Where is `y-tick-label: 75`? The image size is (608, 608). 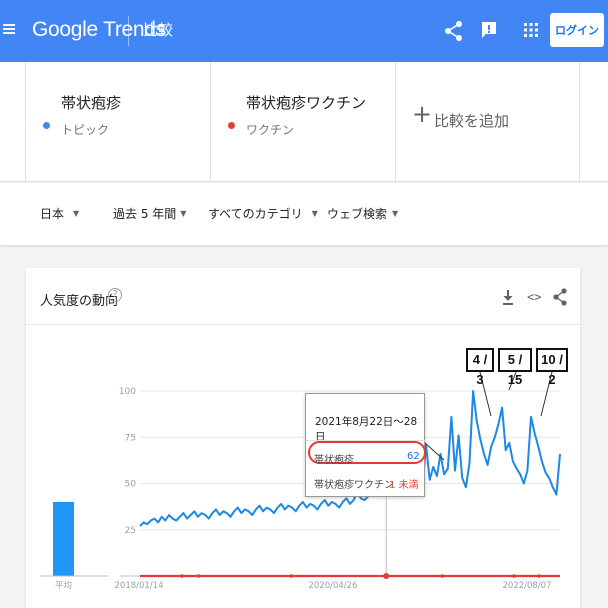 y-tick-label: 75 is located at coordinates (130, 438).